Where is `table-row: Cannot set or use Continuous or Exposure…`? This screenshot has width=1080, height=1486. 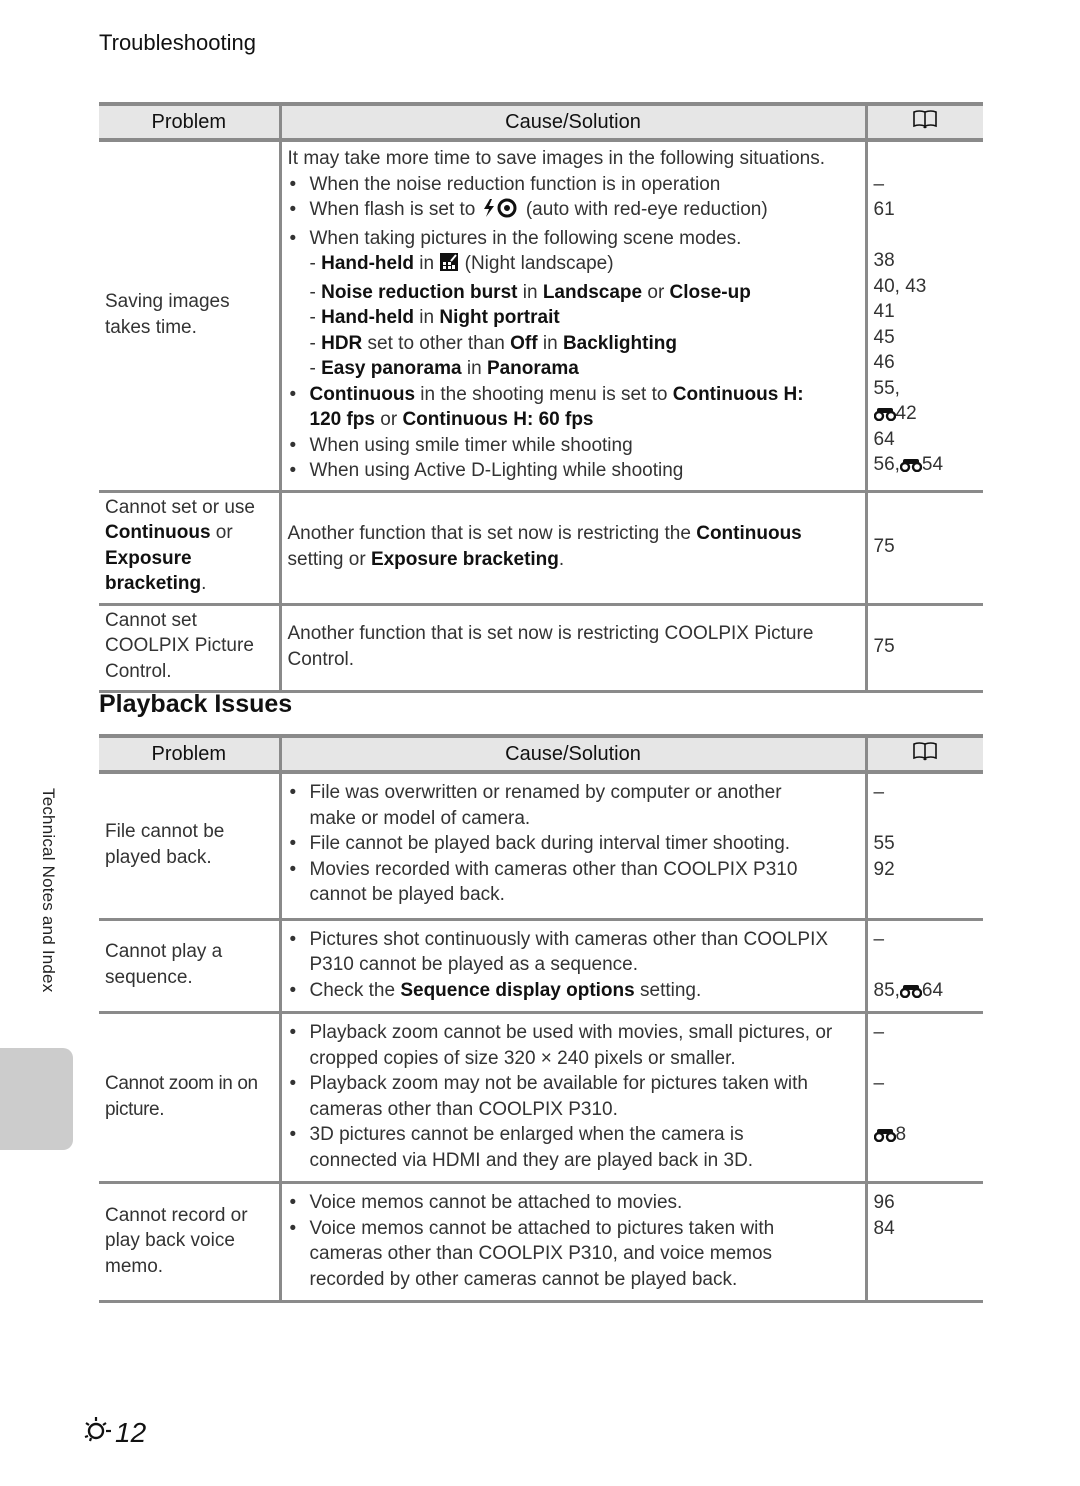
table-row: Cannot set or use Continuous or Exposure… is located at coordinates (541, 548).